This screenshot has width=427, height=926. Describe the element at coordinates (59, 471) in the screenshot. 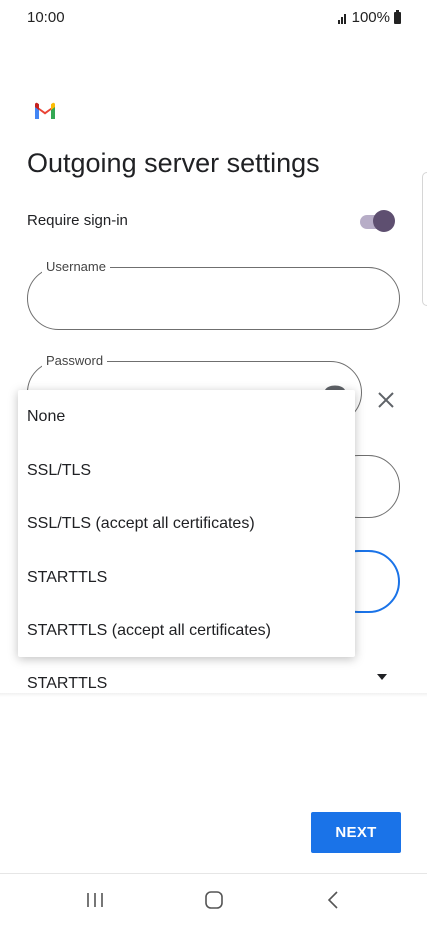

I see `menu-item-ssl-tls: SSL/TLS` at that location.